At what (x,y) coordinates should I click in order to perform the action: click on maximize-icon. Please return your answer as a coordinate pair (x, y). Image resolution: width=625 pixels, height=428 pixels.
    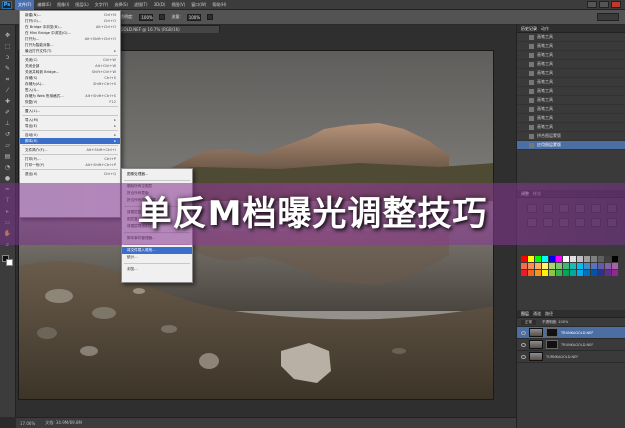
    Looking at the image, I should click on (604, 4).